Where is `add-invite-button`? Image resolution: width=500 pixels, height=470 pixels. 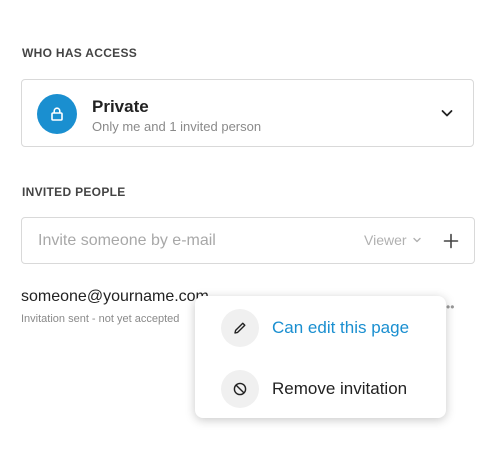 add-invite-button is located at coordinates (451, 241).